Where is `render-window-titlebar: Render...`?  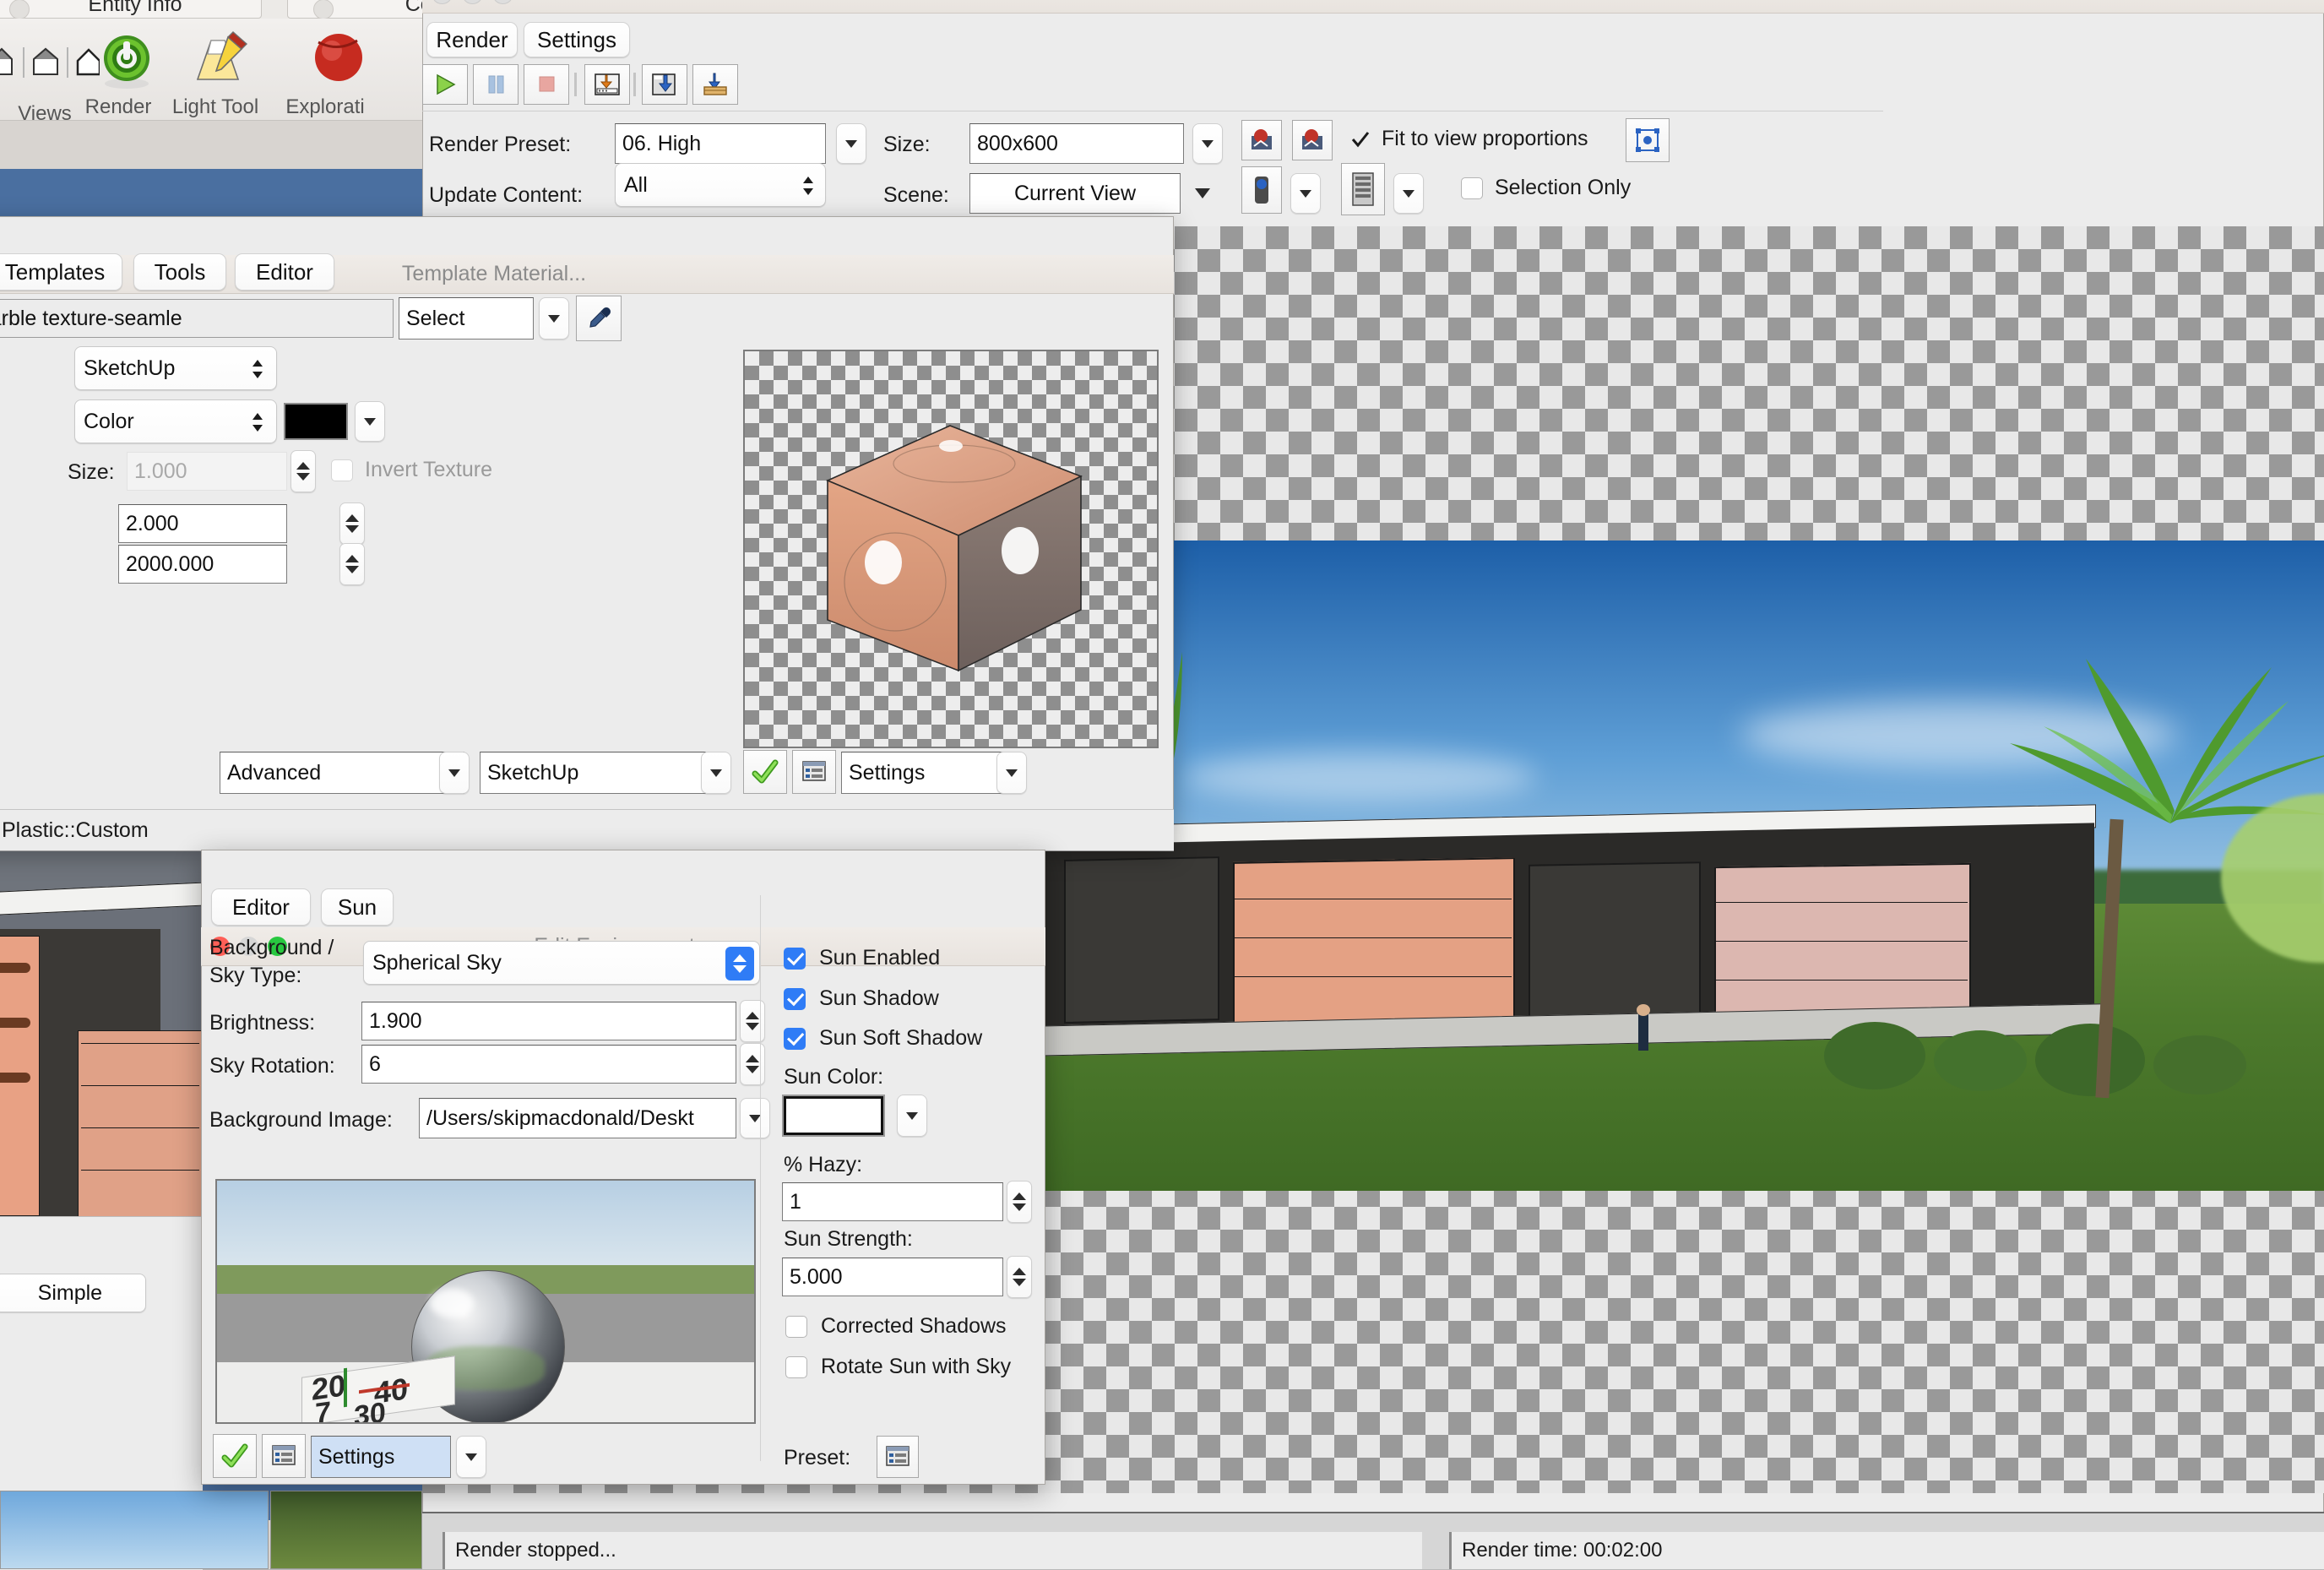
render-window-titlebar: Render... is located at coordinates (1373, 7).